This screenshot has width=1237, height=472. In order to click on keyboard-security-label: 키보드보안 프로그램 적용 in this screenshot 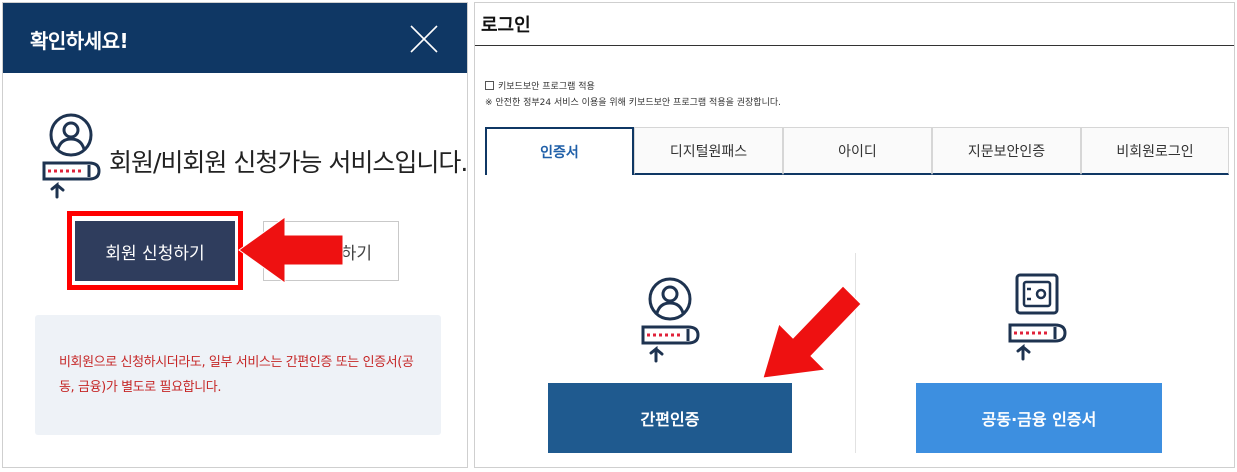, I will do `click(546, 87)`.